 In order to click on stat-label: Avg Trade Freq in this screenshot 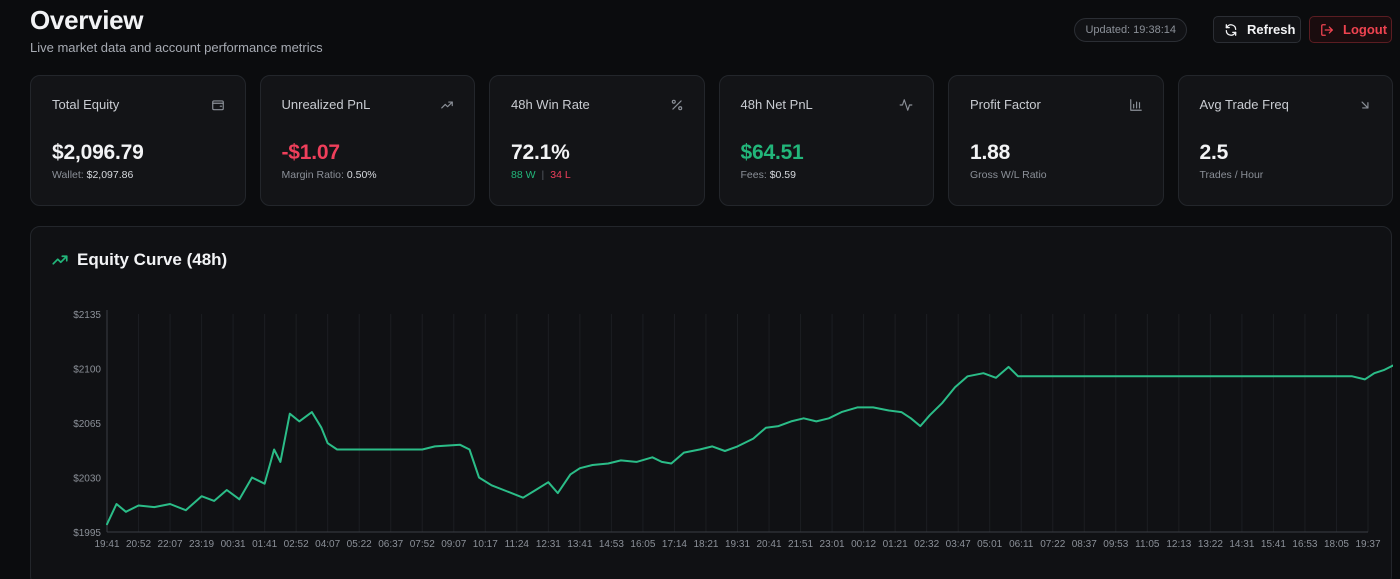, I will do `click(1244, 104)`.